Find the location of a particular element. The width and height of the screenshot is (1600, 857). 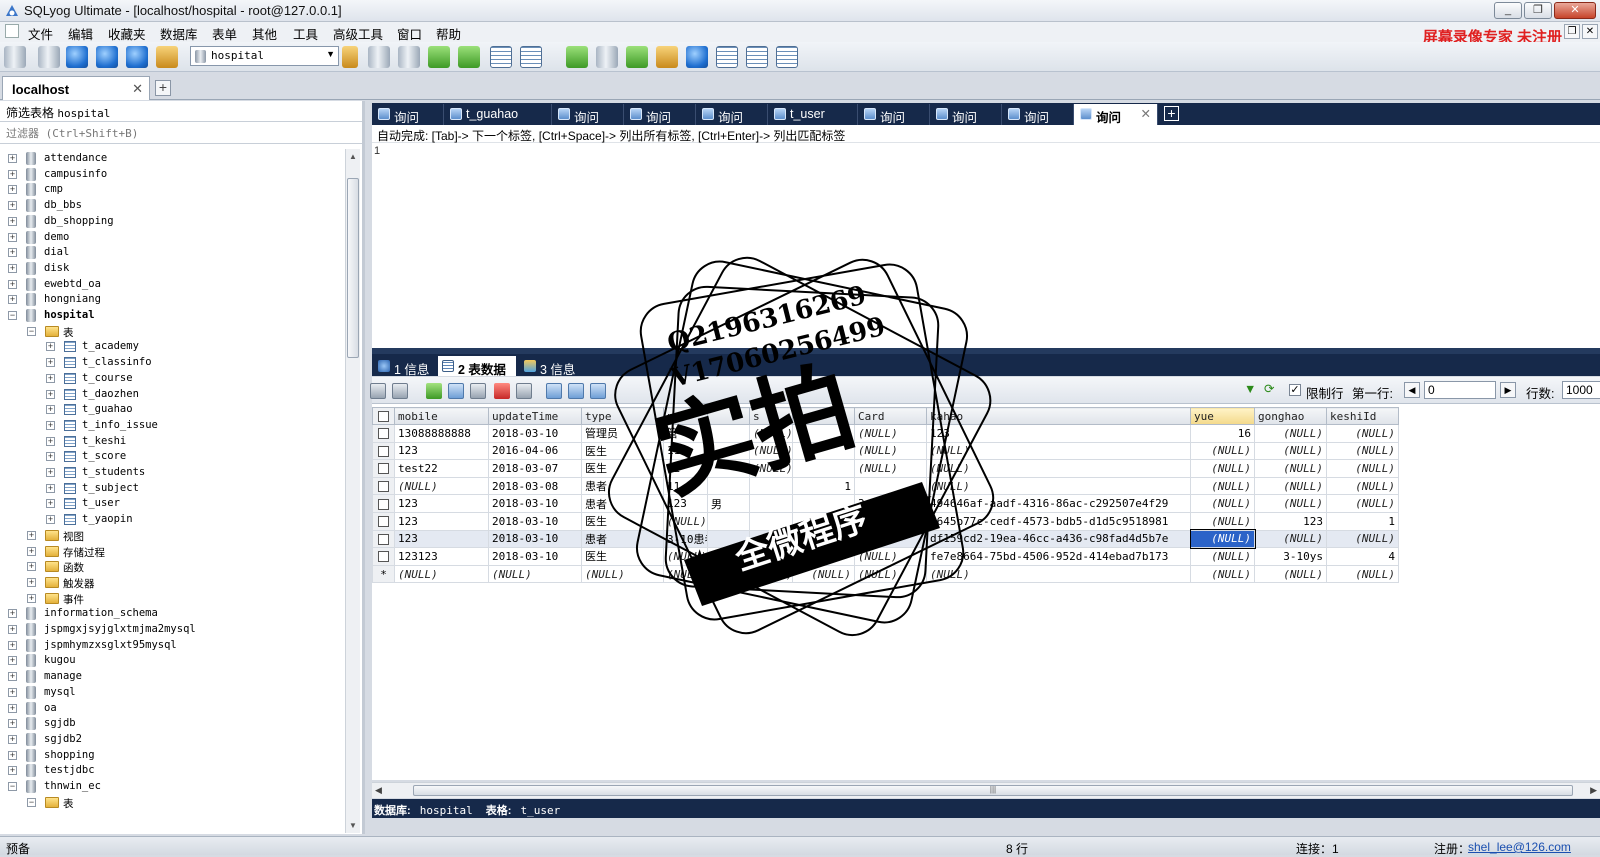

grid-cell: 2016-04-06 is located at coordinates (535, 451).